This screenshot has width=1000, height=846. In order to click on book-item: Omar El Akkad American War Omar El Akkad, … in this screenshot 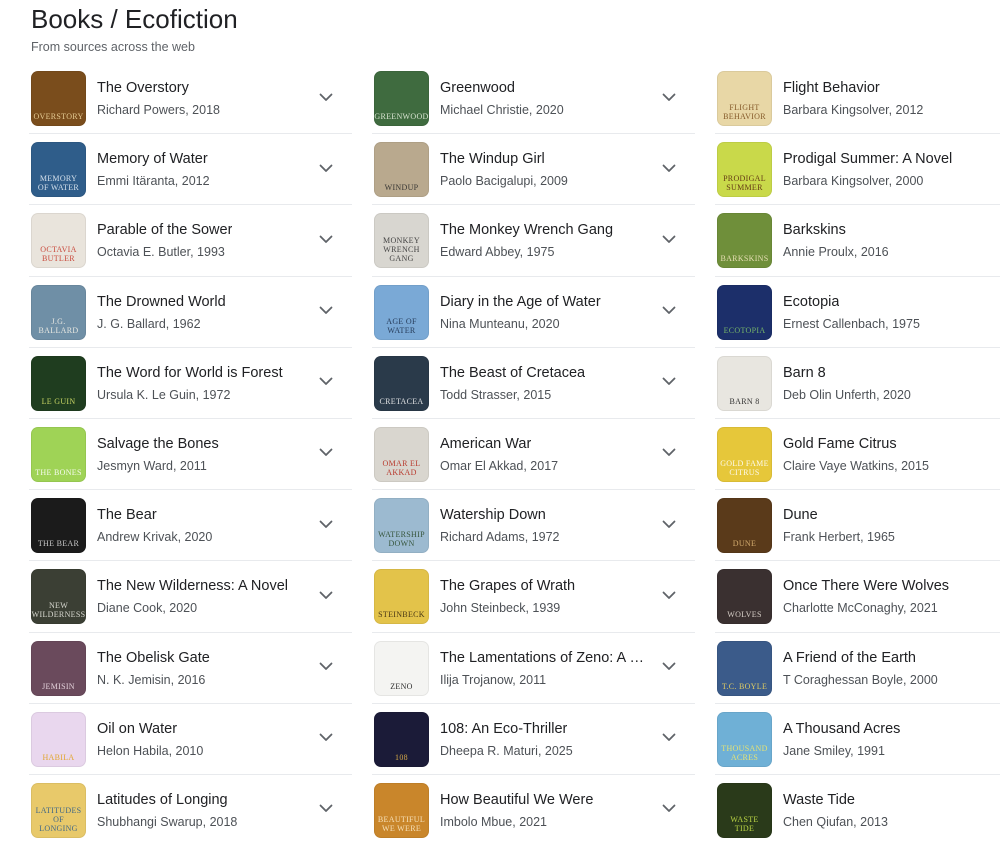, I will do `click(533, 455)`.